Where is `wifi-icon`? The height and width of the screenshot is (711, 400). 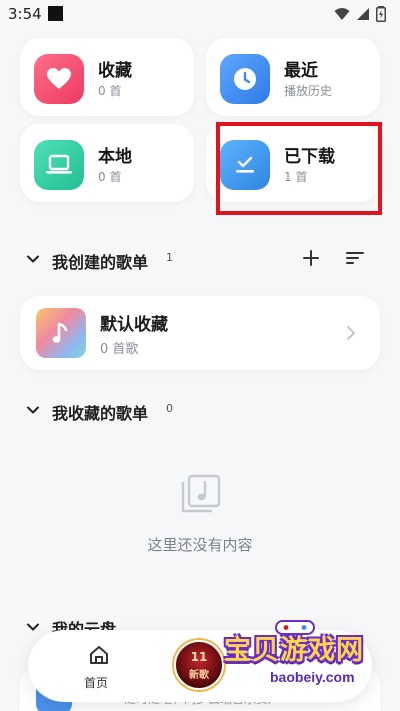
wifi-icon is located at coordinates (342, 14).